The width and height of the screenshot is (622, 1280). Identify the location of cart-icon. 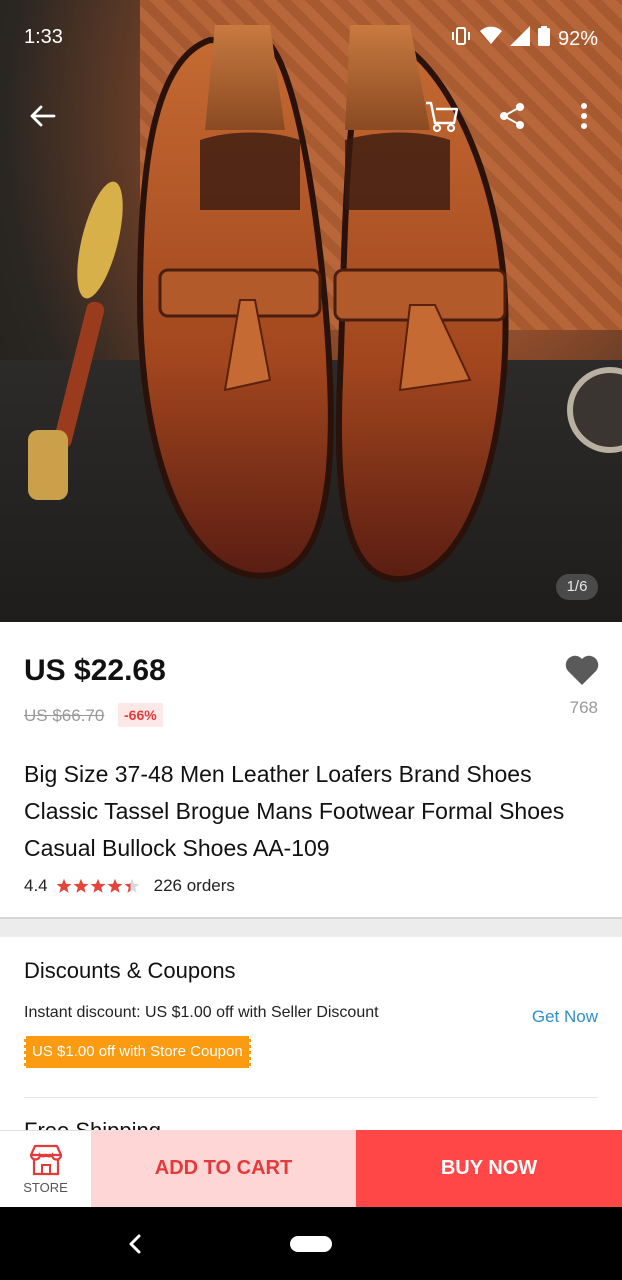
(442, 117).